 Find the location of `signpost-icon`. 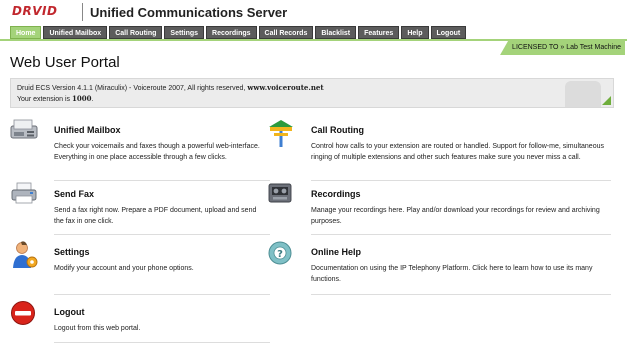

signpost-icon is located at coordinates (281, 132).